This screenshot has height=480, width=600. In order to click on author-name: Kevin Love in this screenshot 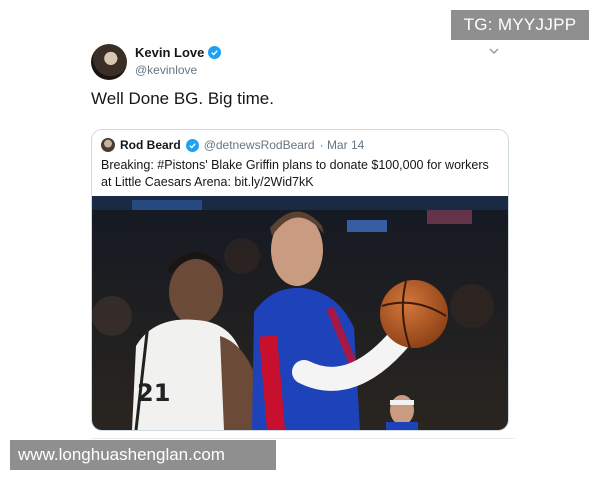, I will do `click(169, 52)`.